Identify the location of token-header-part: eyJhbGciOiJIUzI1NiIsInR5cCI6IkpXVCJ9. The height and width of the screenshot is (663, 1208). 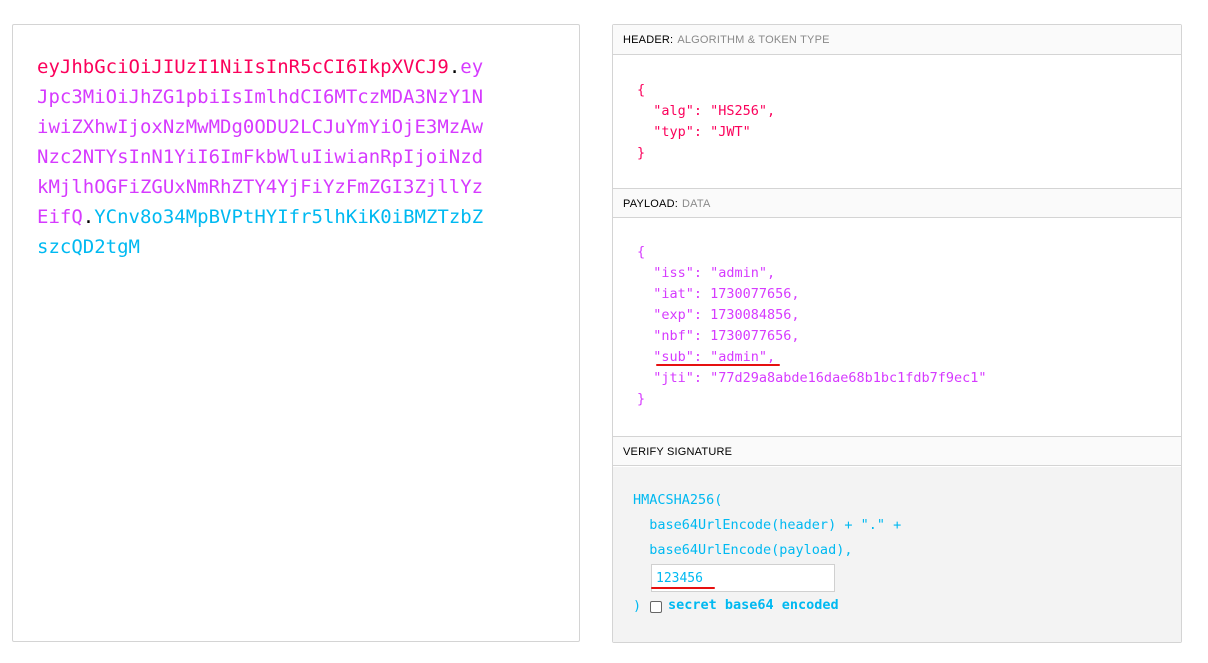
(243, 67).